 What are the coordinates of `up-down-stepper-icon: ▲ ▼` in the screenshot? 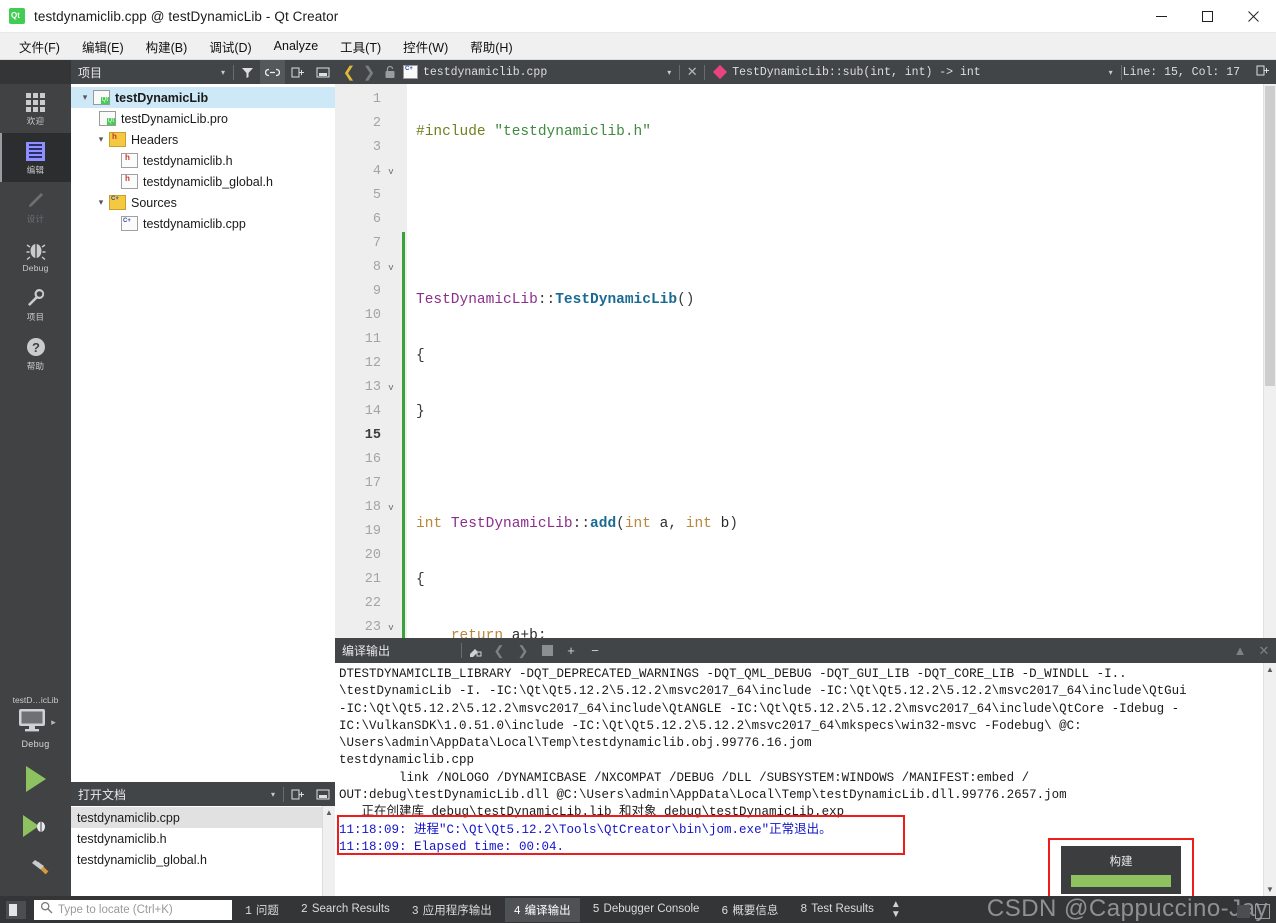 It's located at (896, 909).